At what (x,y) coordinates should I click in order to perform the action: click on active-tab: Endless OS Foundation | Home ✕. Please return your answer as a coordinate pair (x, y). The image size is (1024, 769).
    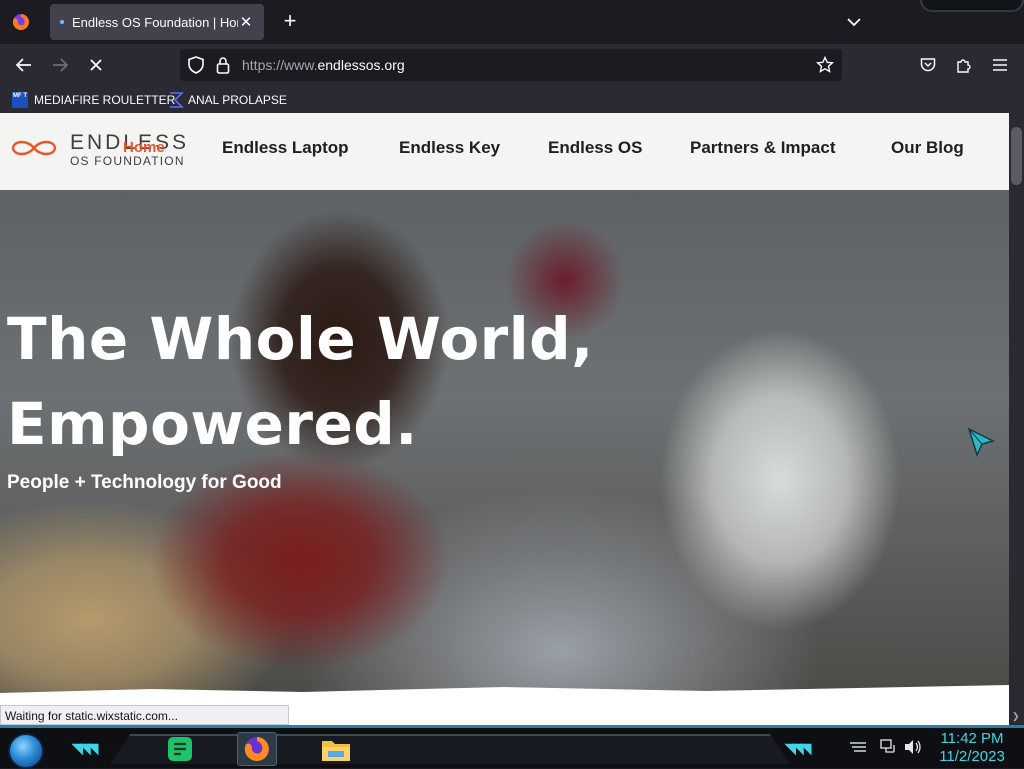
    Looking at the image, I should click on (157, 22).